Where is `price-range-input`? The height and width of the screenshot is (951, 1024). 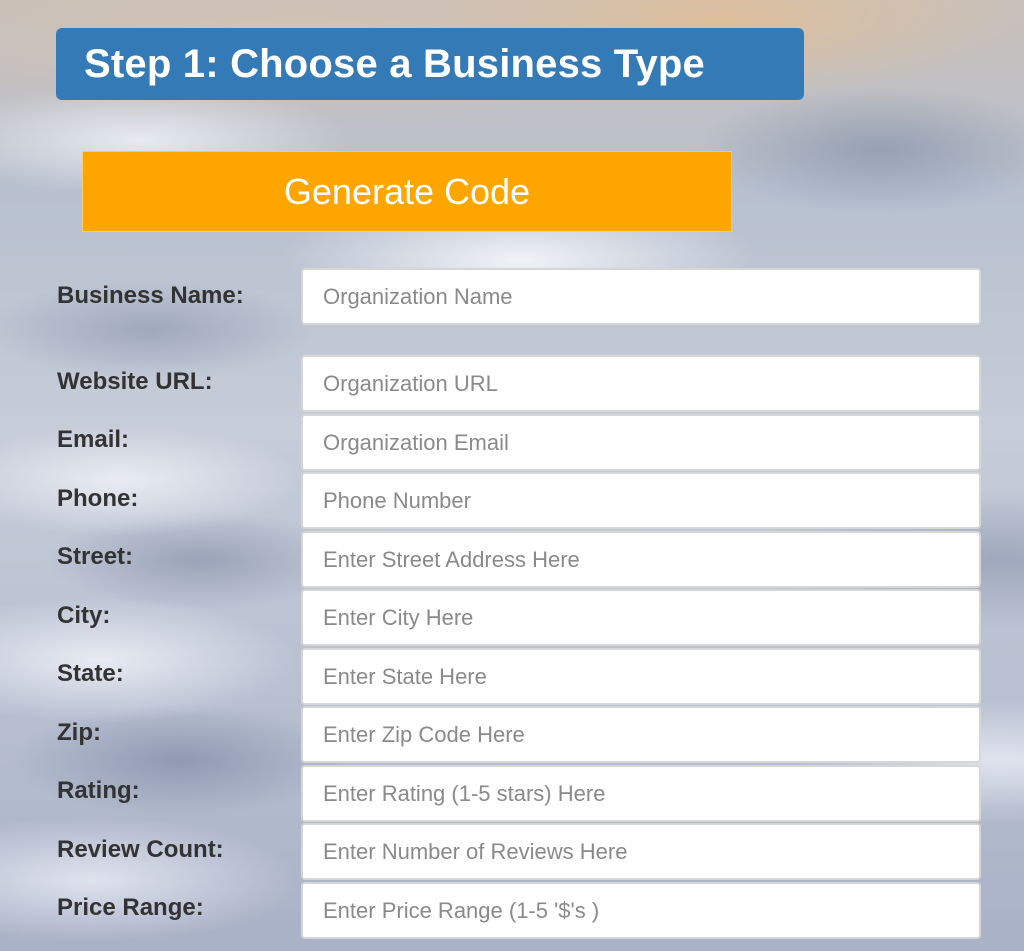
price-range-input is located at coordinates (641, 910).